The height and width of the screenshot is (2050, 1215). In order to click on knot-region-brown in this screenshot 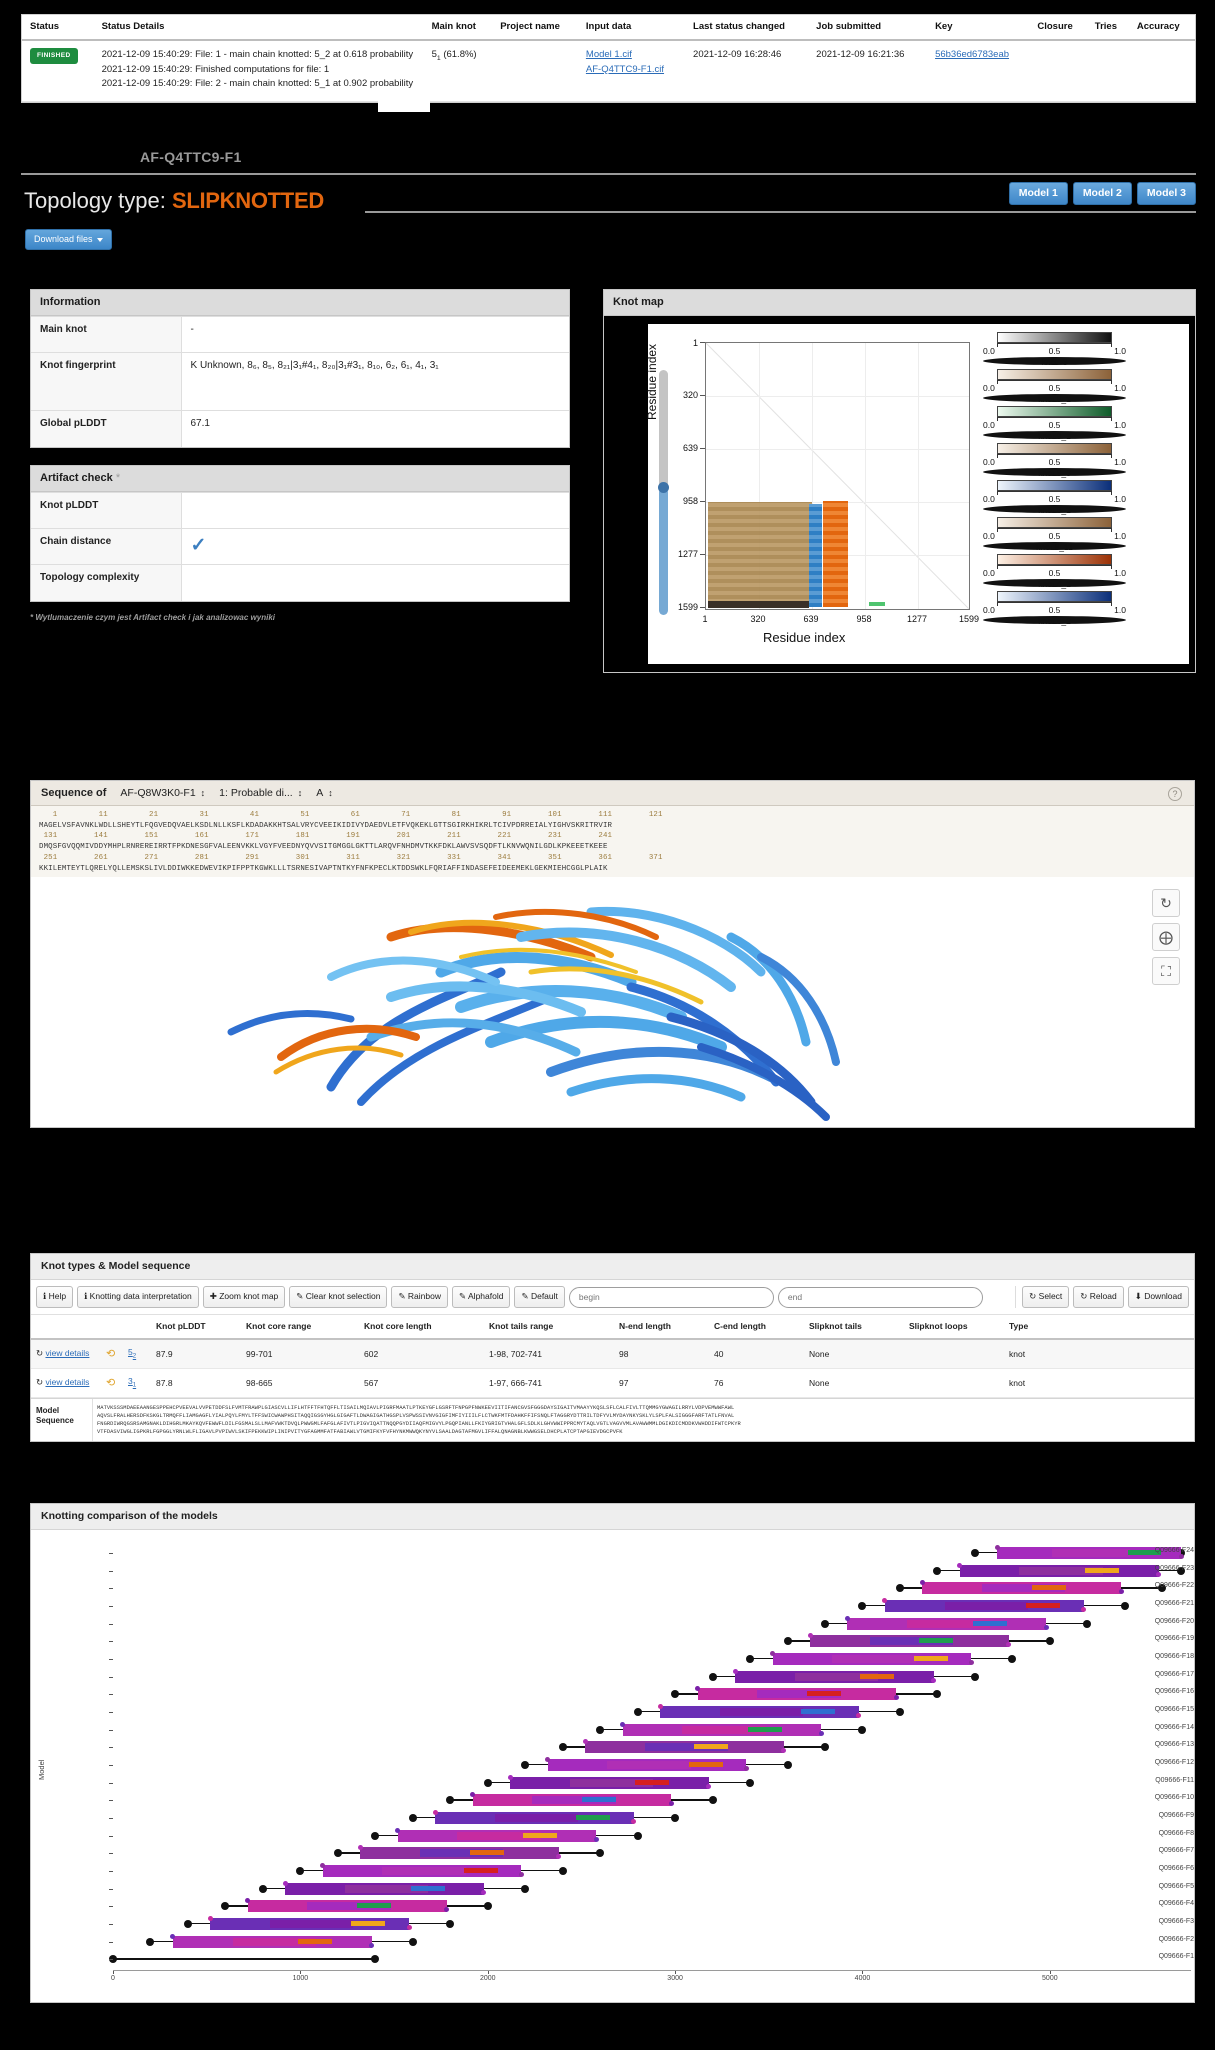, I will do `click(760, 554)`.